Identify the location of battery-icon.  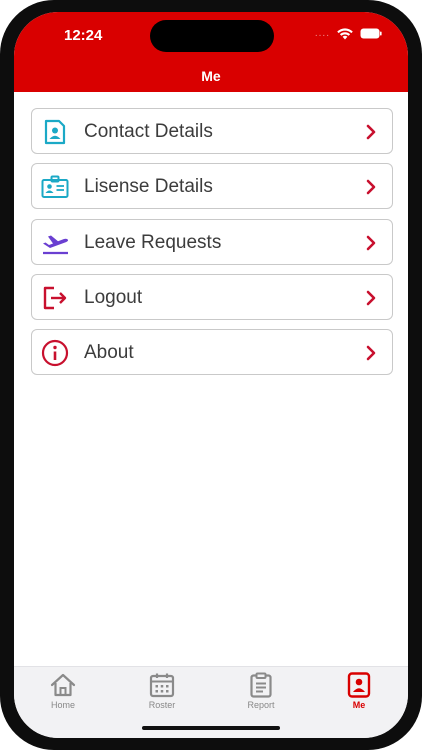
(371, 33).